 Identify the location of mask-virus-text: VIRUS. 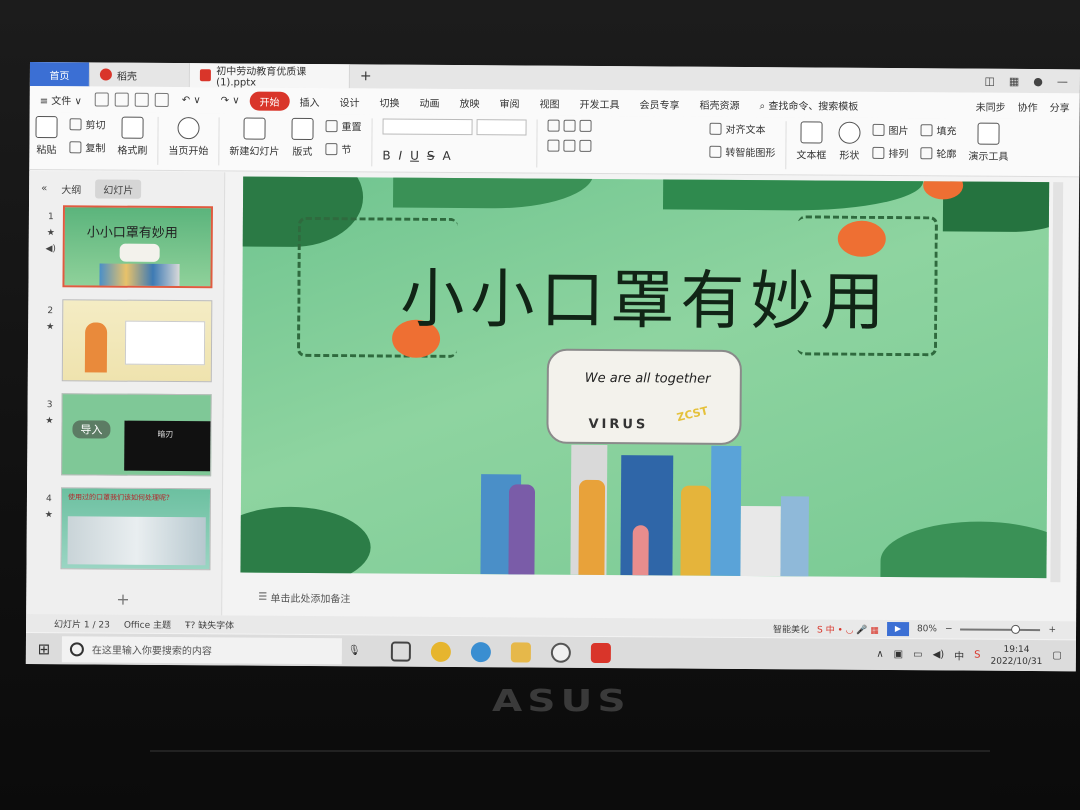
(618, 424).